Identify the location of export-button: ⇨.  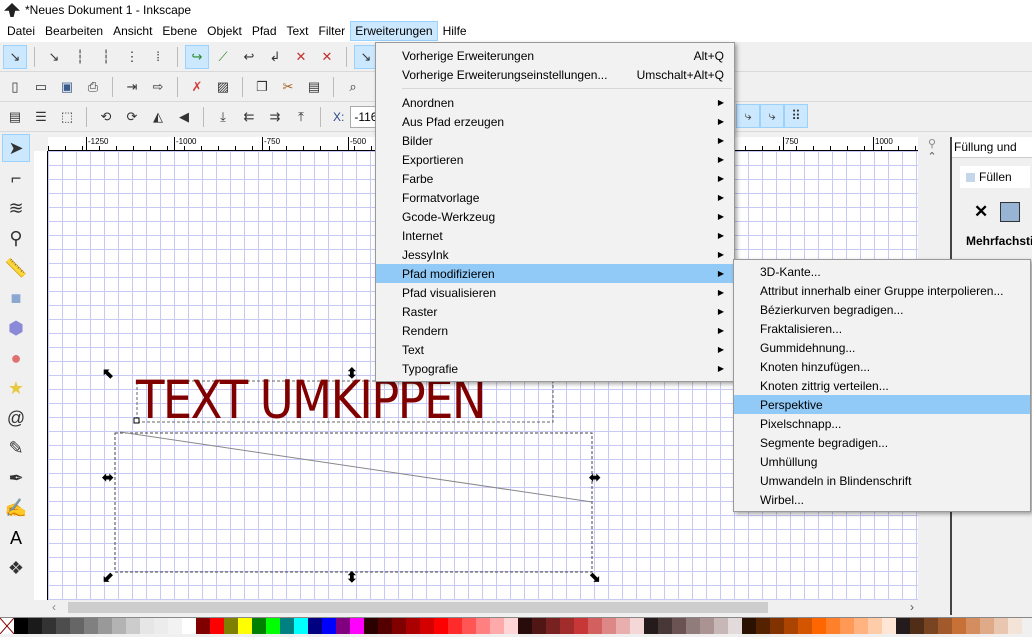
(158, 87).